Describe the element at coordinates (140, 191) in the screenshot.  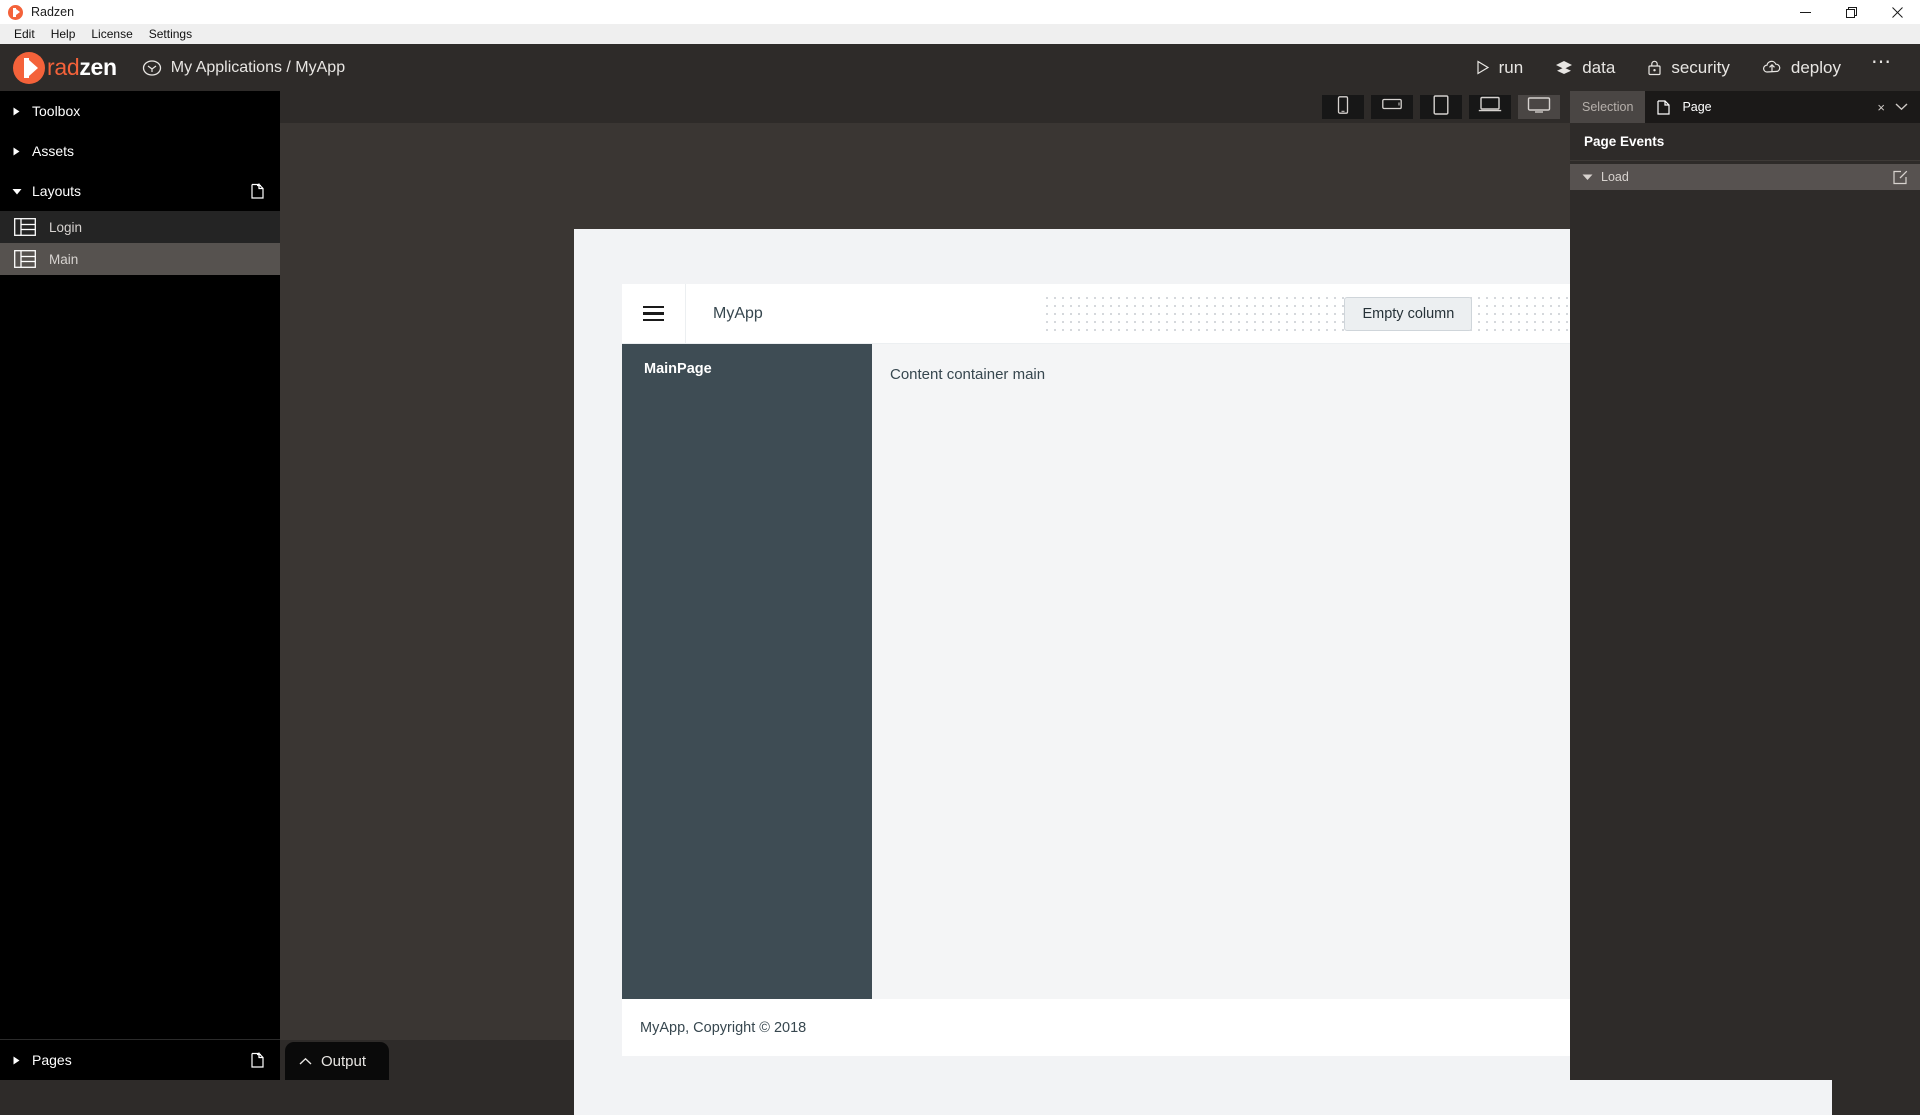
I see `sidebar-section-layouts: Layouts` at that location.